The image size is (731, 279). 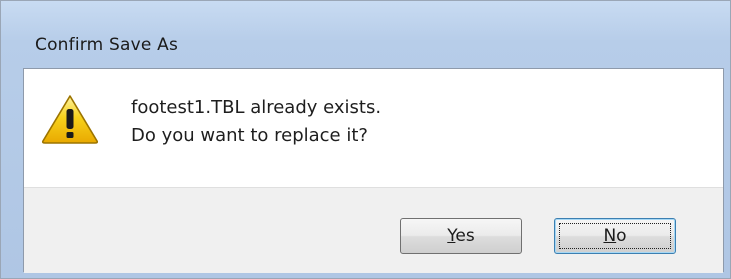 What do you see at coordinates (249, 135) in the screenshot?
I see `message-line-2: Do you want to replace it?` at bounding box center [249, 135].